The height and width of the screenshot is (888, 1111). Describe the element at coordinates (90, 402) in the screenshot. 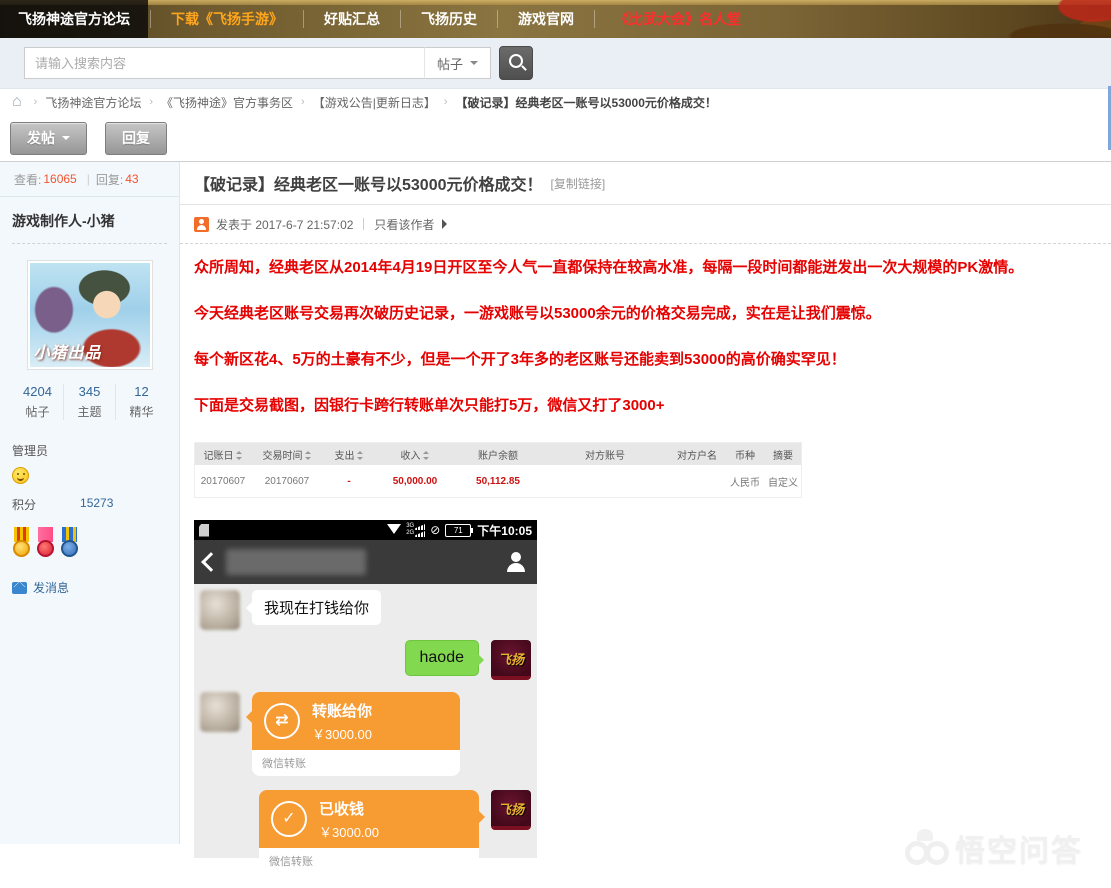

I see `stat-threads: 345 主题` at that location.